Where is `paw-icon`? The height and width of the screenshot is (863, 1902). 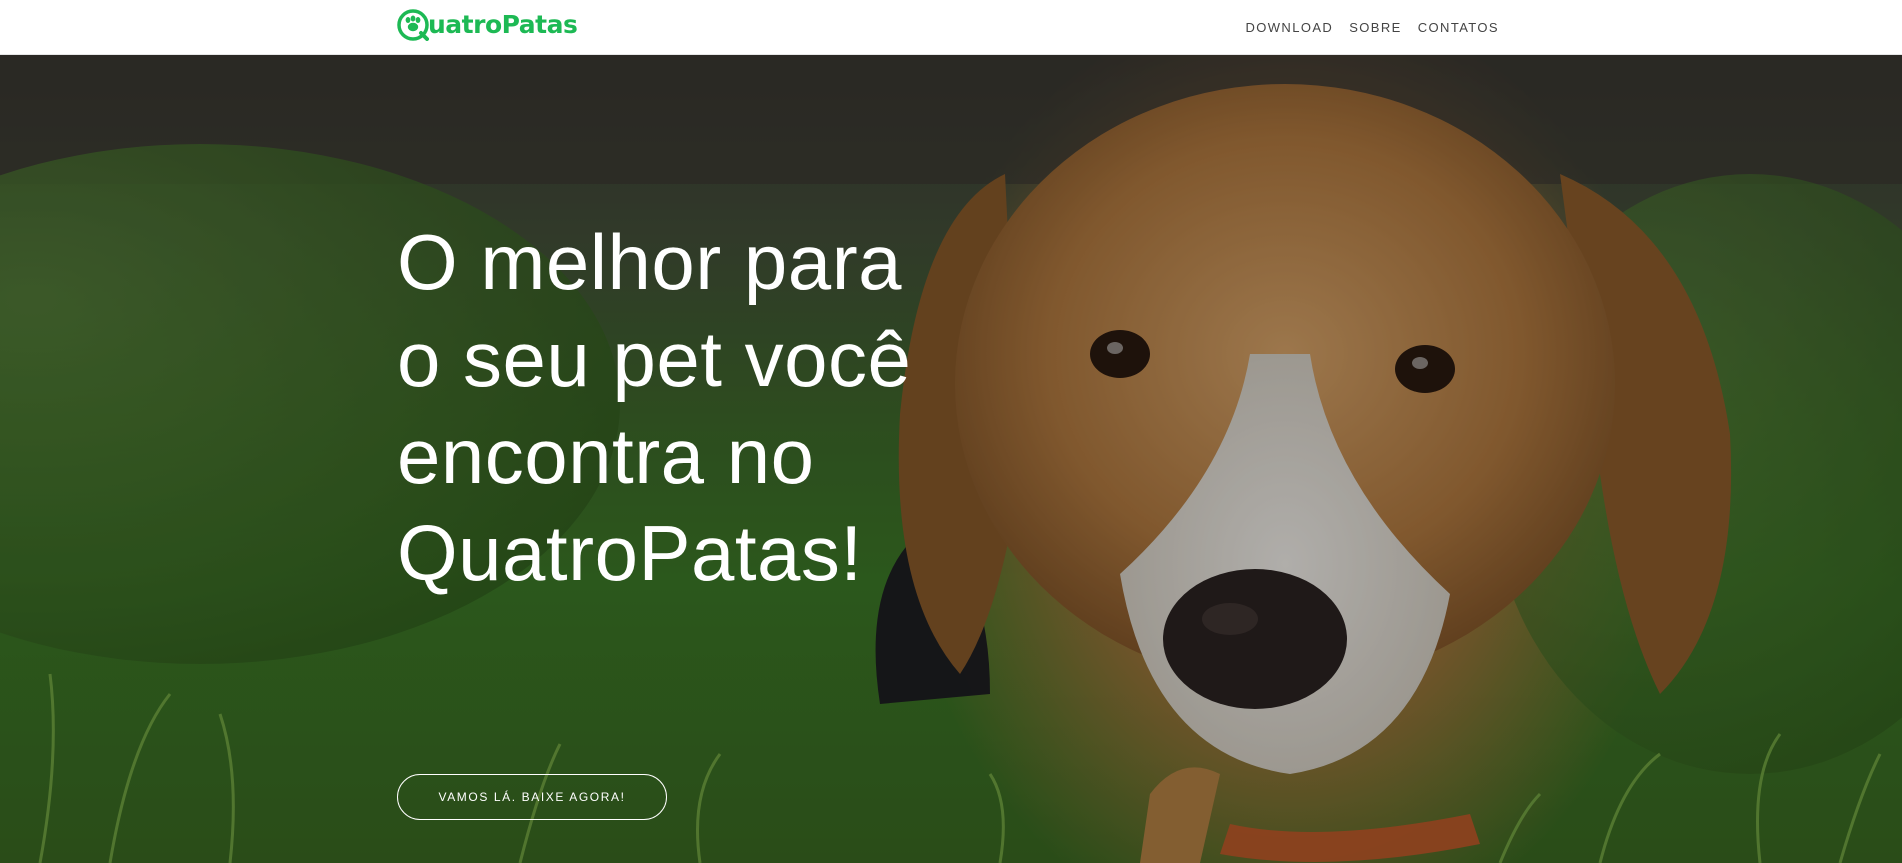 paw-icon is located at coordinates (413, 25).